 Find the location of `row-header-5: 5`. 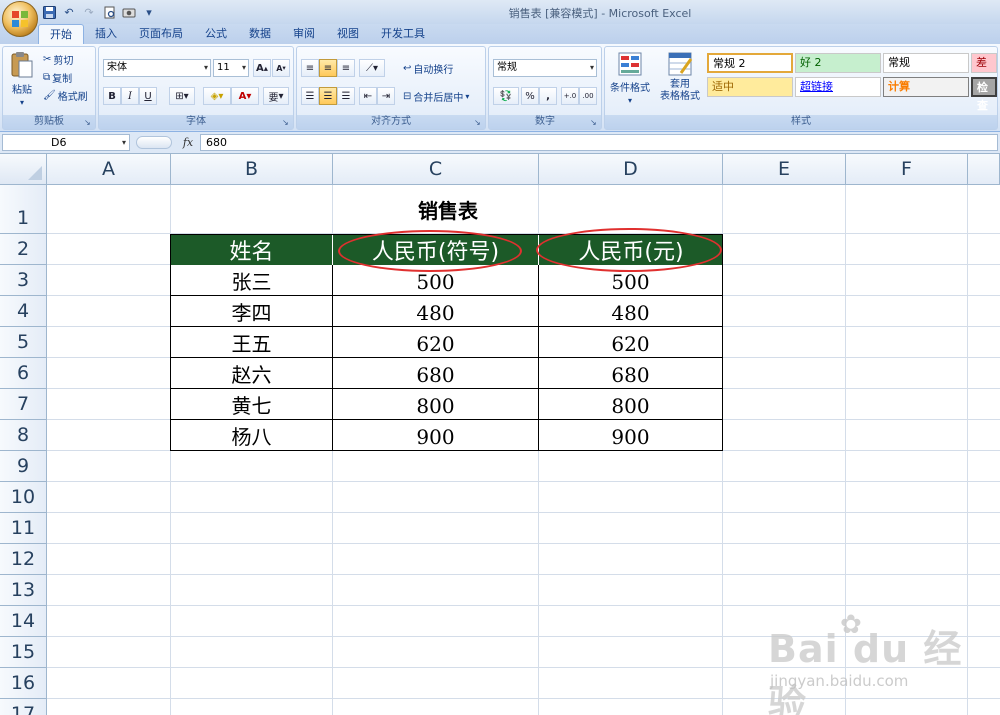

row-header-5: 5 is located at coordinates (23, 342).